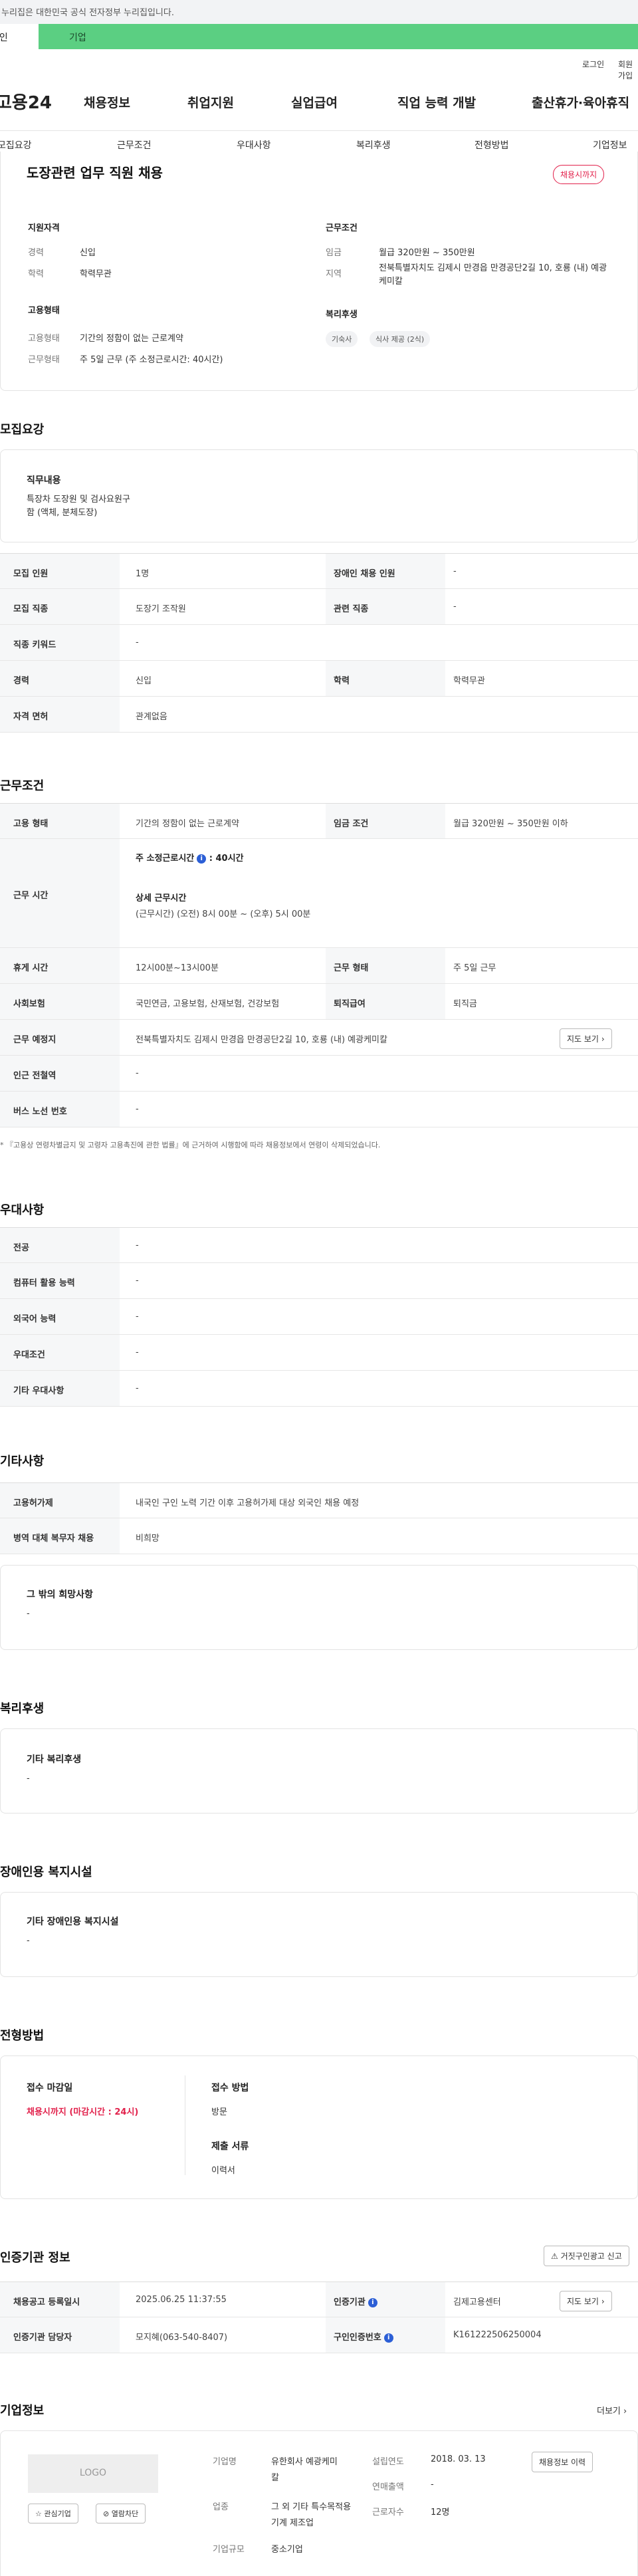 The width and height of the screenshot is (638, 2576). I want to click on duty-text: 특장차 도장원 및 검사요원구함 (액체, 분체도장), so click(78, 506).